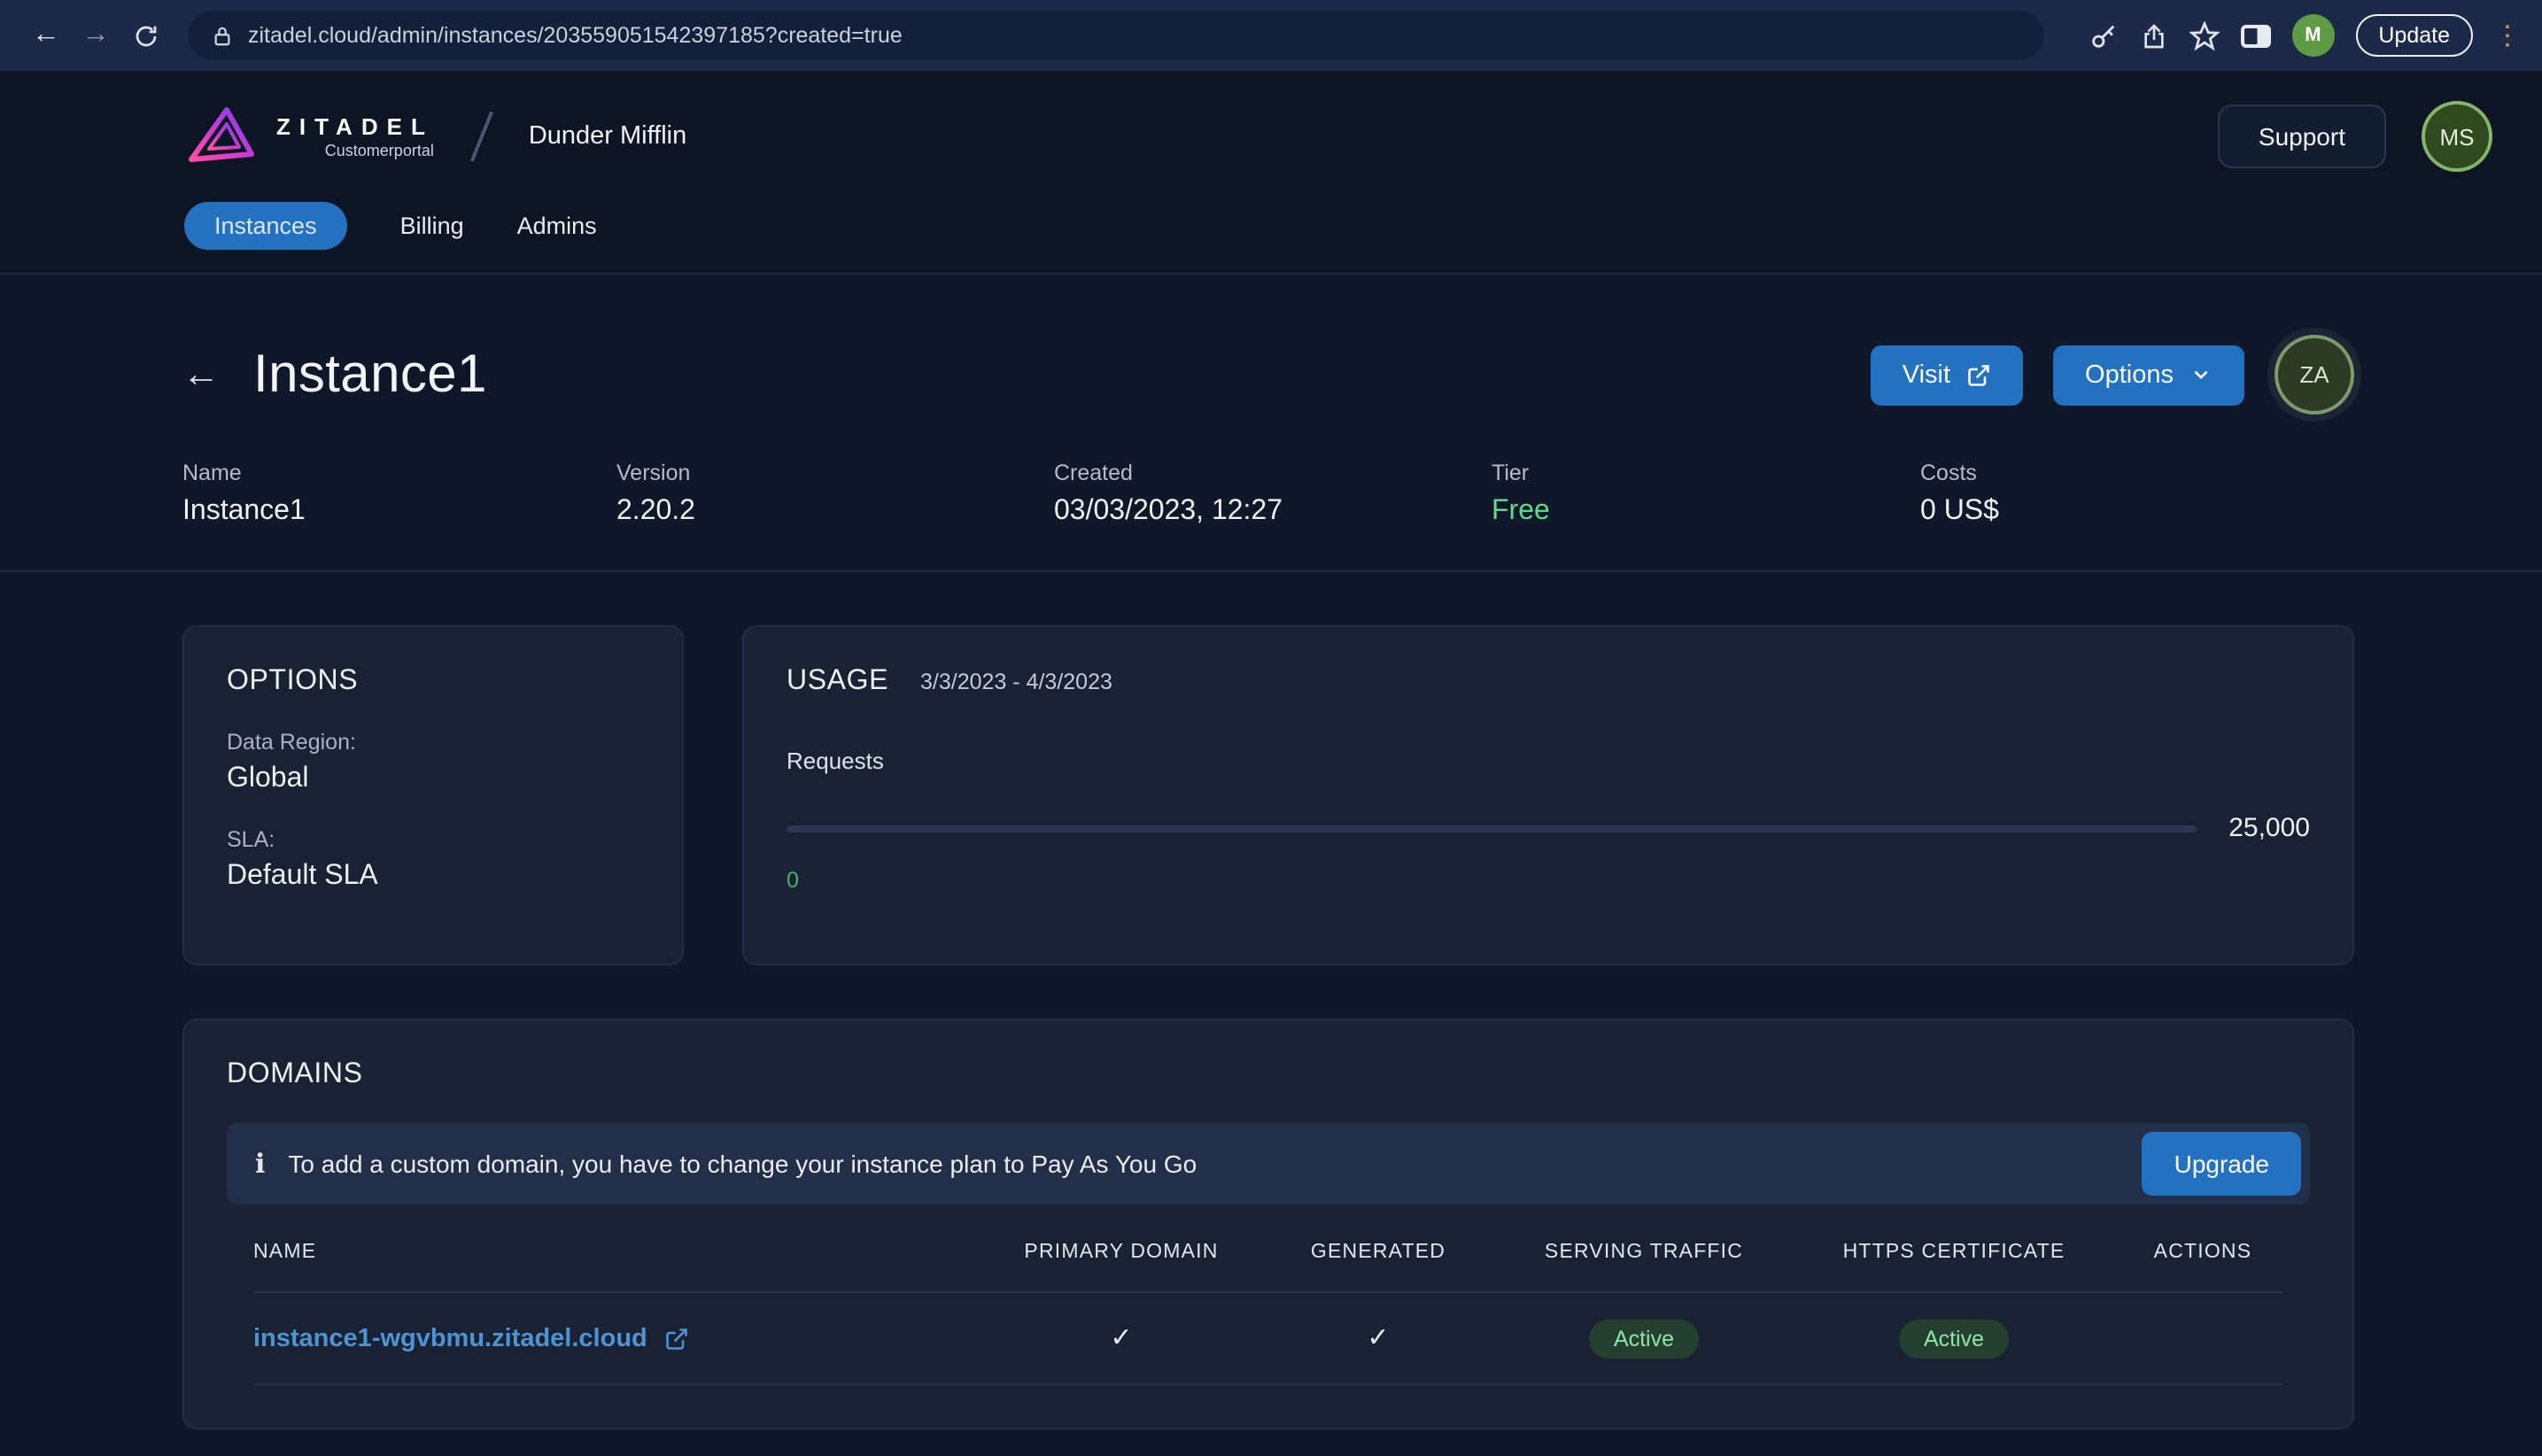  What do you see at coordinates (293, 681) in the screenshot?
I see `options-card-title: OPTIONS` at bounding box center [293, 681].